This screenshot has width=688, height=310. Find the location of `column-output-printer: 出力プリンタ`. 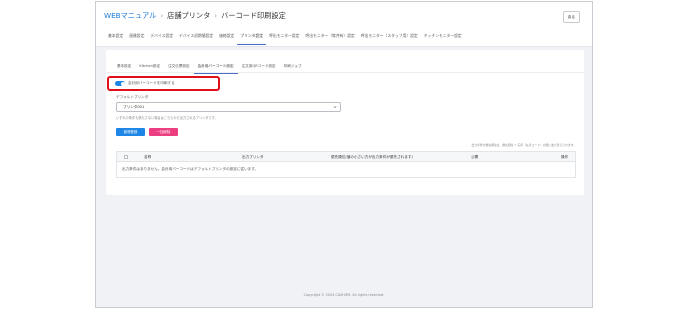

column-output-printer: 出力プリンタ is located at coordinates (253, 157).